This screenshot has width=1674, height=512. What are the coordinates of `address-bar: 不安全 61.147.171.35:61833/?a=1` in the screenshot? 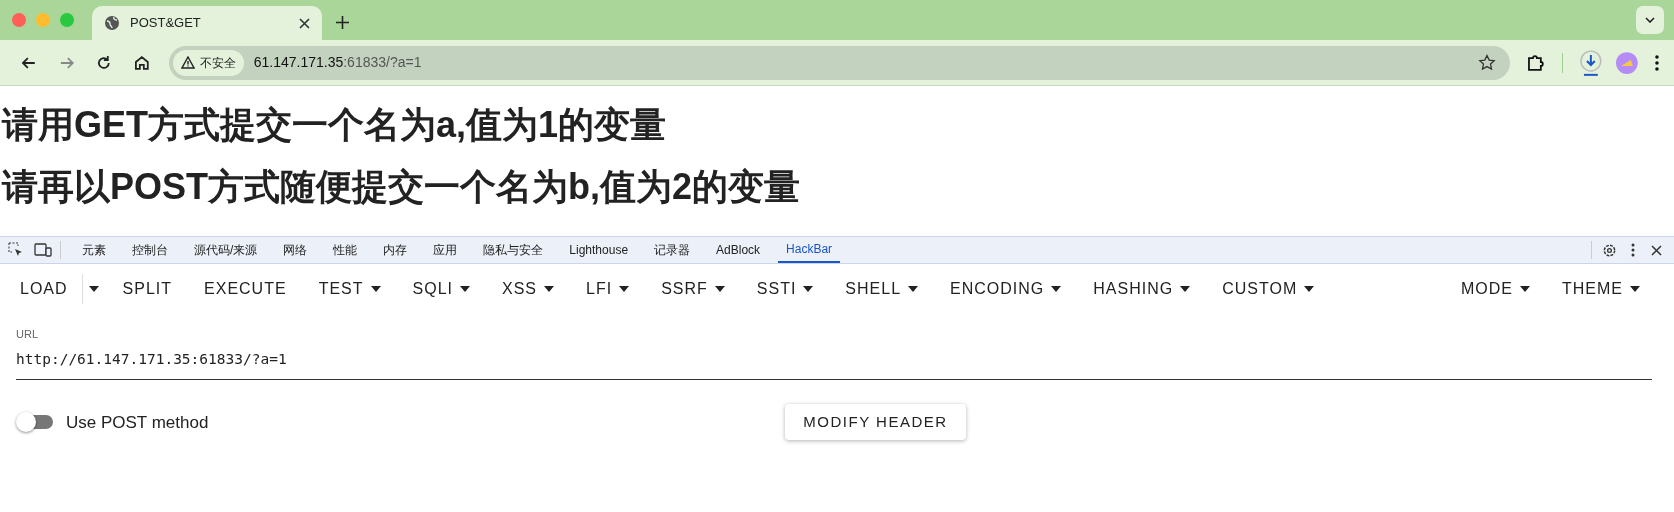 It's located at (839, 62).